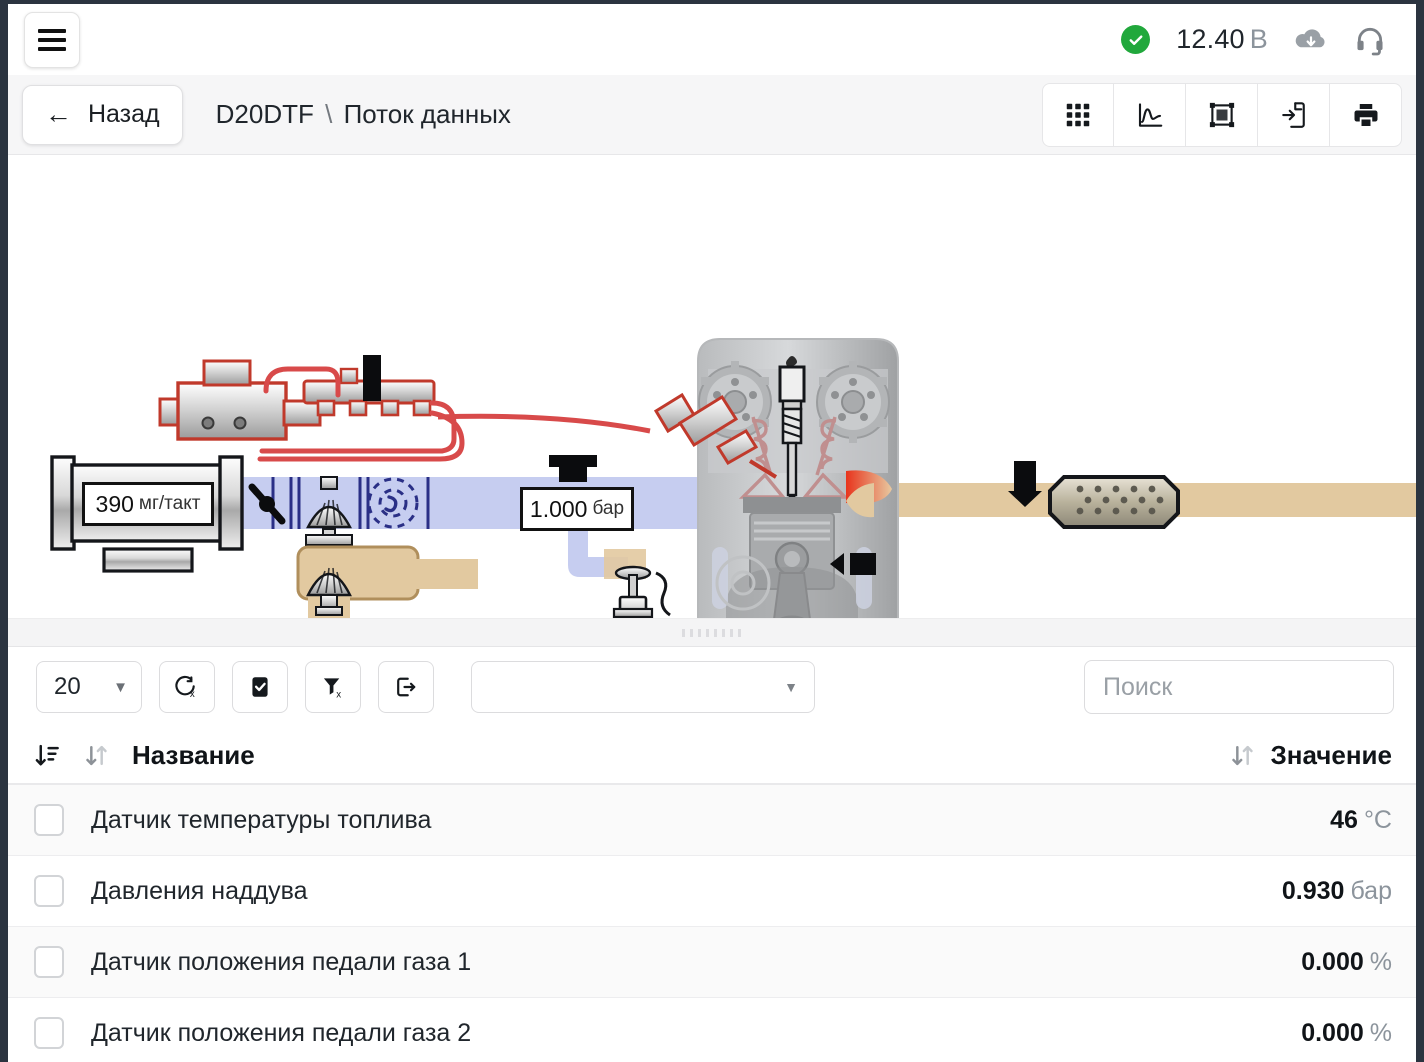 The width and height of the screenshot is (1424, 1062). I want to click on maf-readout: 390 мг/такт, so click(148, 504).